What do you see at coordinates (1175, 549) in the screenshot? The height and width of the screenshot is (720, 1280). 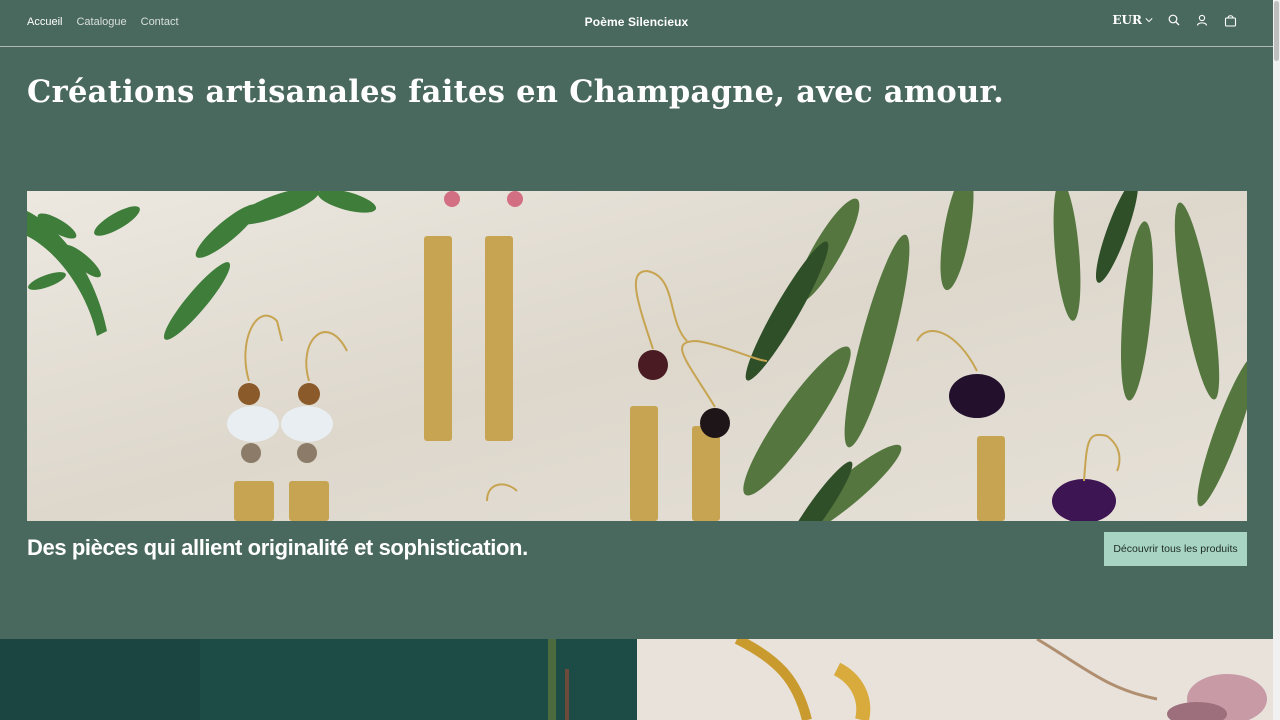 I see `discover-products-button: Découvrir tous les produits` at bounding box center [1175, 549].